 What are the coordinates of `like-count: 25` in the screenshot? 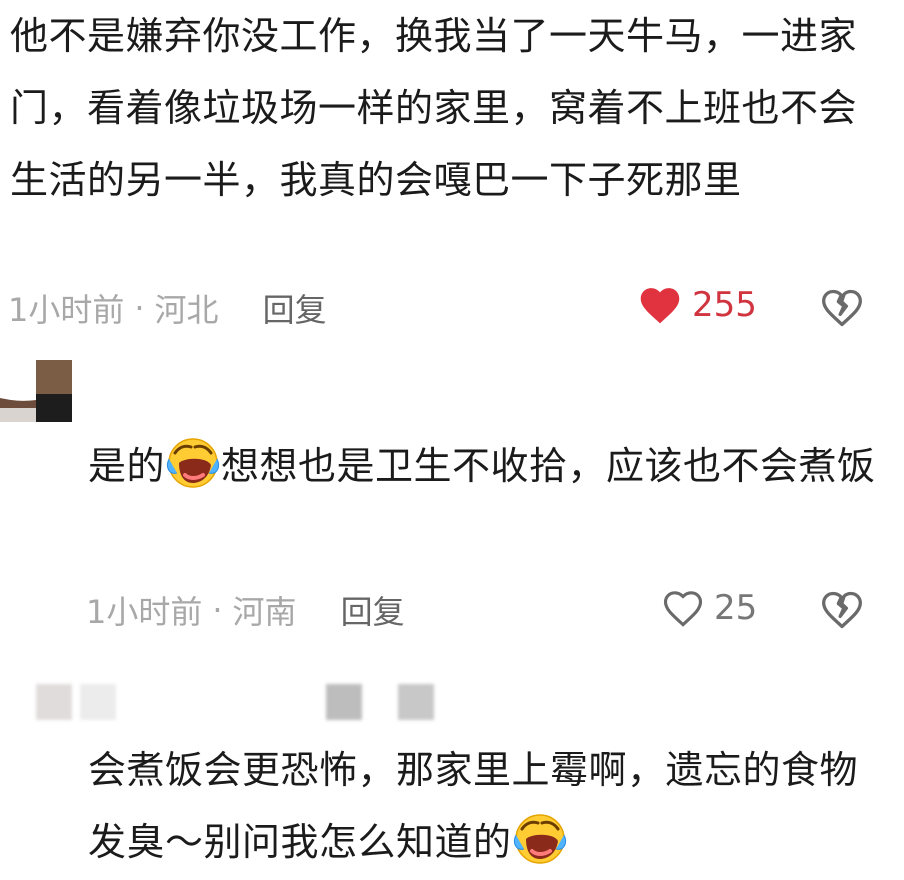 It's located at (736, 608).